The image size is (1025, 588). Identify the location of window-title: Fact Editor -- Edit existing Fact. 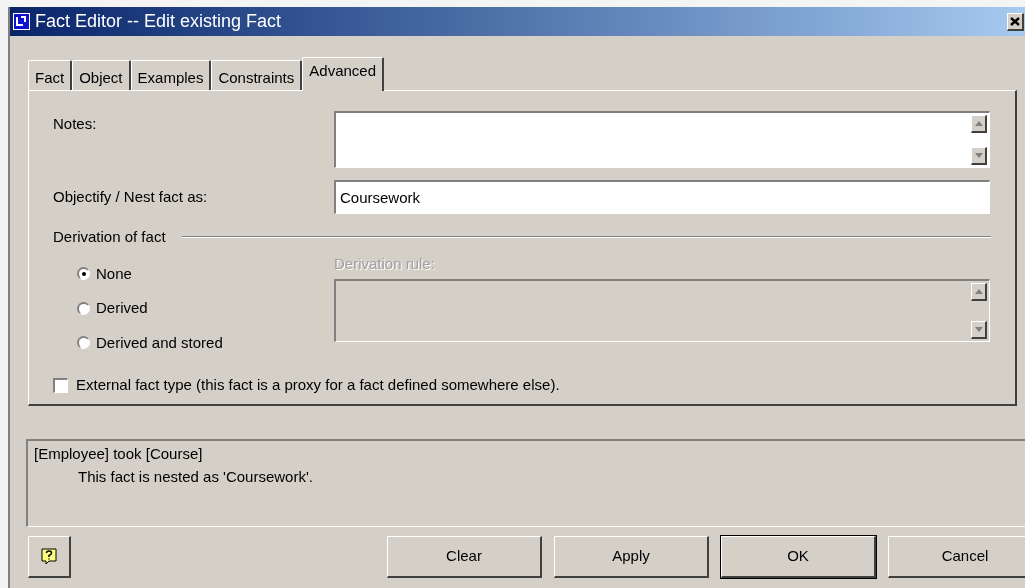
(158, 21).